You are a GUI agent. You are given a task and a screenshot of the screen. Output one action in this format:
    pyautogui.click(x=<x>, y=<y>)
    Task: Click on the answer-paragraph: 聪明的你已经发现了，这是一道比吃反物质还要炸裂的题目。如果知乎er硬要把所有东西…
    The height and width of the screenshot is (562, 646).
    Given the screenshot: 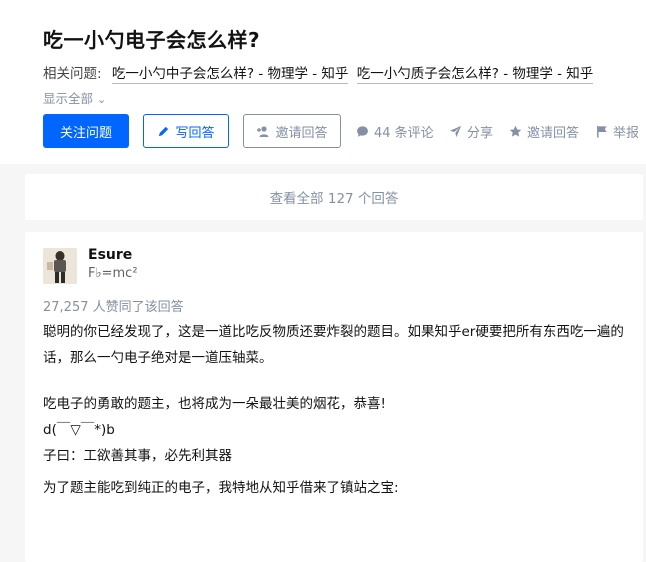 What is the action you would take?
    pyautogui.click(x=333, y=345)
    